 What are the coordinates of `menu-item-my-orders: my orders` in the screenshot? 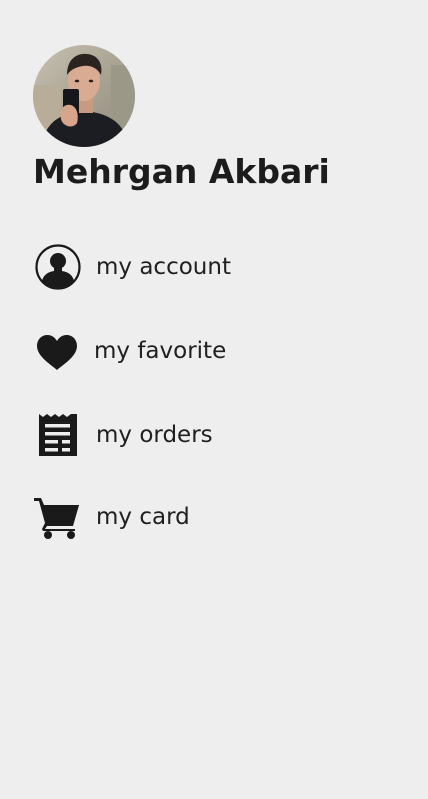 It's located at (213, 435).